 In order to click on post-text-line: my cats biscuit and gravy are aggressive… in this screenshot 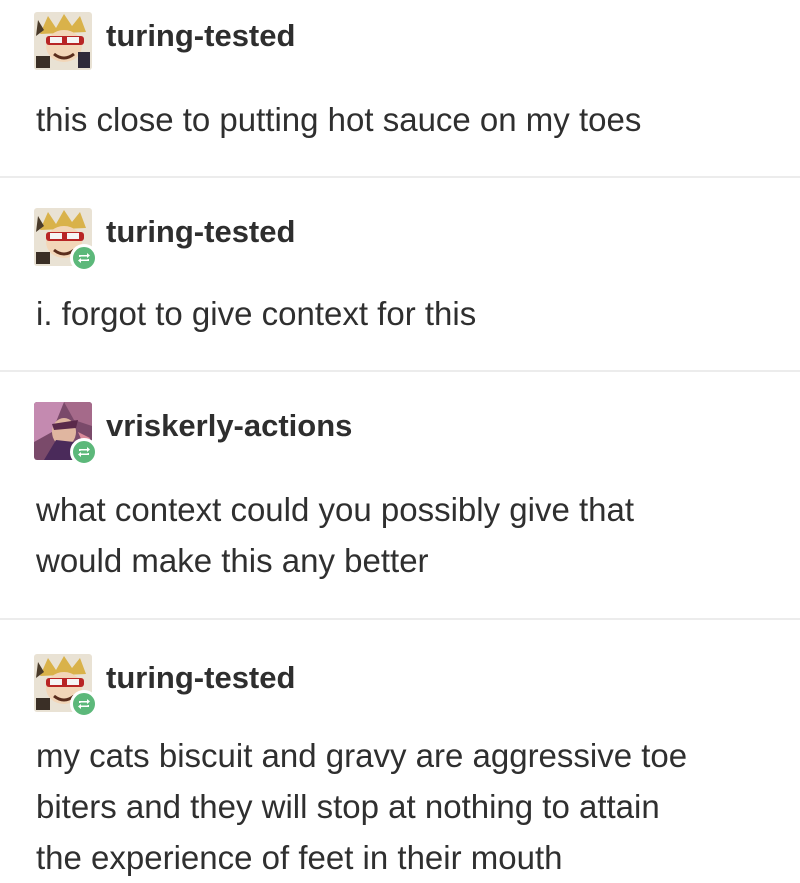, I will do `click(362, 755)`.